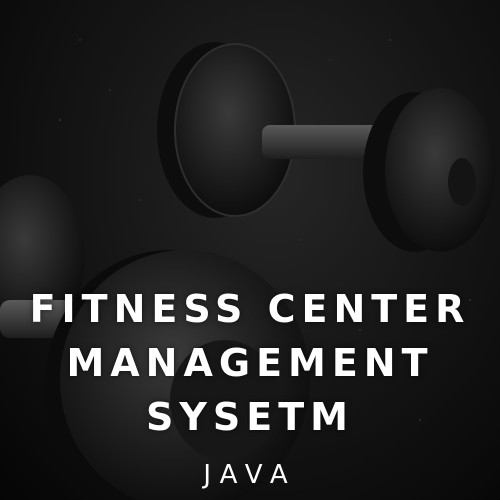 The height and width of the screenshot is (500, 500). What do you see at coordinates (250, 475) in the screenshot?
I see `subtitle: JAVA` at bounding box center [250, 475].